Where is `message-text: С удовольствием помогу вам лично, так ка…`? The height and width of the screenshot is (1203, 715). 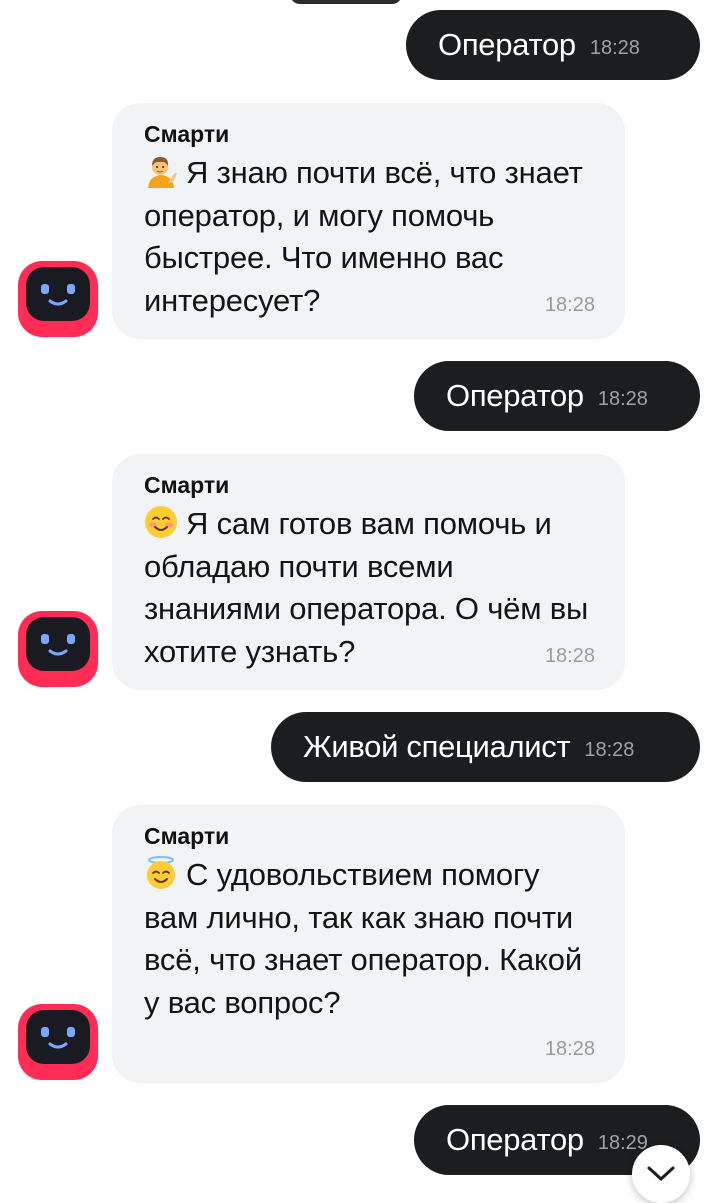
message-text: С удовольствием помогу вам лично, так ка… is located at coordinates (363, 938).